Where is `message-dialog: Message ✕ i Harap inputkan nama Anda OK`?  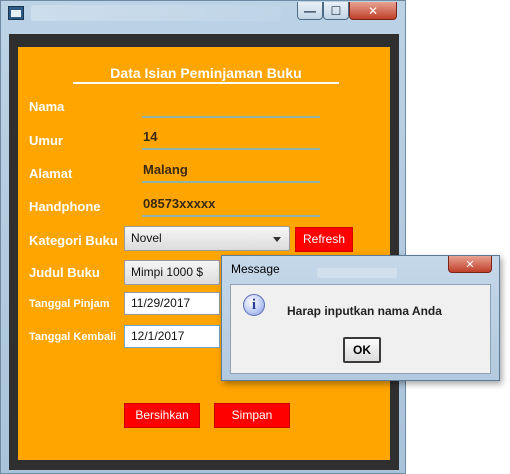 message-dialog: Message ✕ i Harap inputkan nama Anda OK is located at coordinates (360, 318).